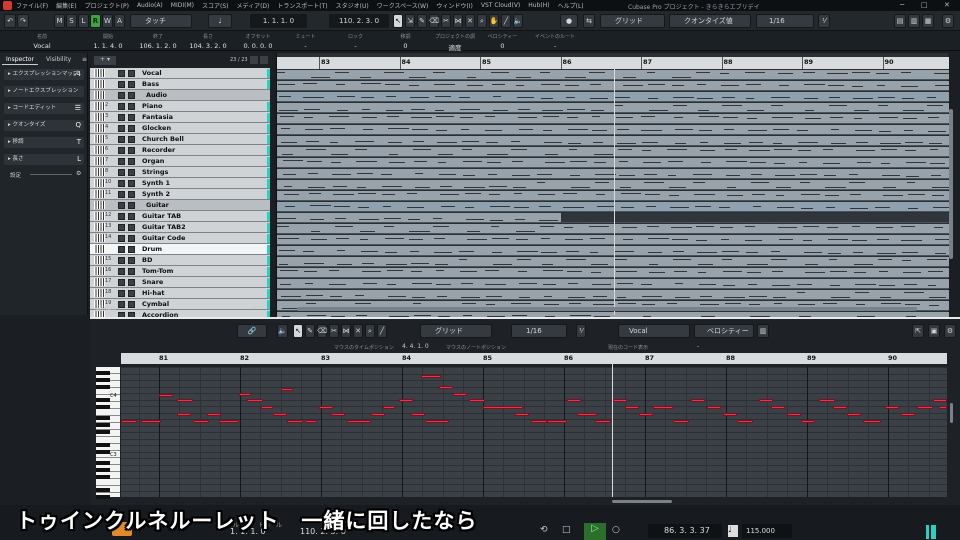 Image resolution: width=960 pixels, height=540 pixels. I want to click on minimize-icon: ─, so click(902, 5).